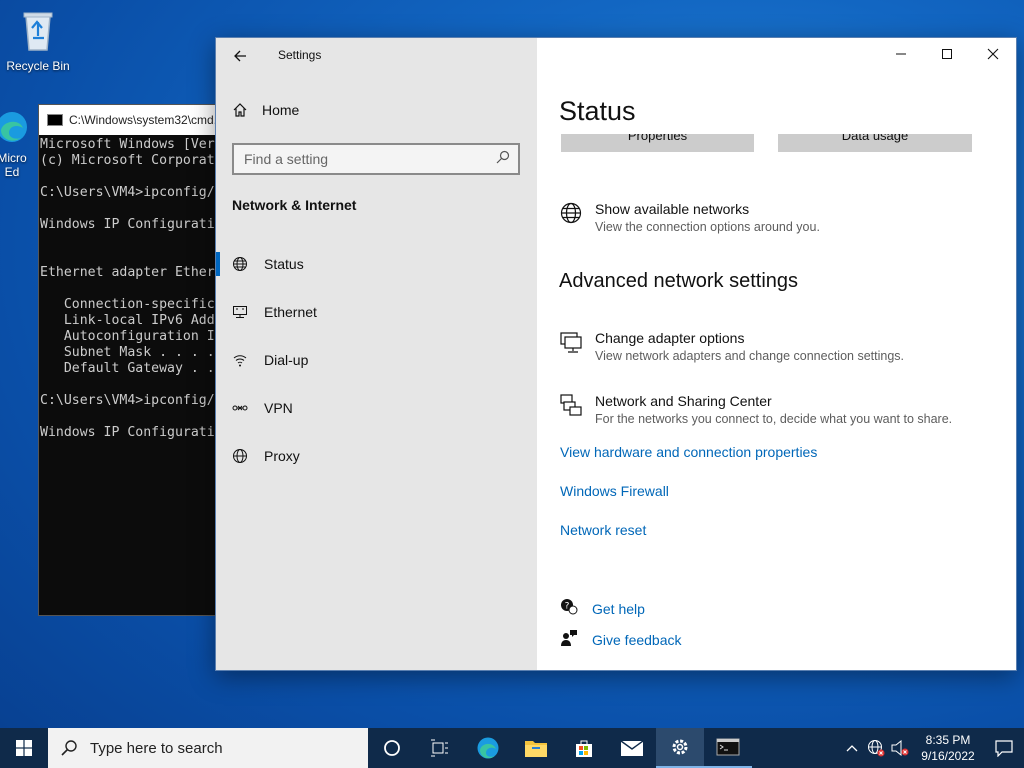  I want to click on clock-time: 8:35 PM, so click(948, 740).